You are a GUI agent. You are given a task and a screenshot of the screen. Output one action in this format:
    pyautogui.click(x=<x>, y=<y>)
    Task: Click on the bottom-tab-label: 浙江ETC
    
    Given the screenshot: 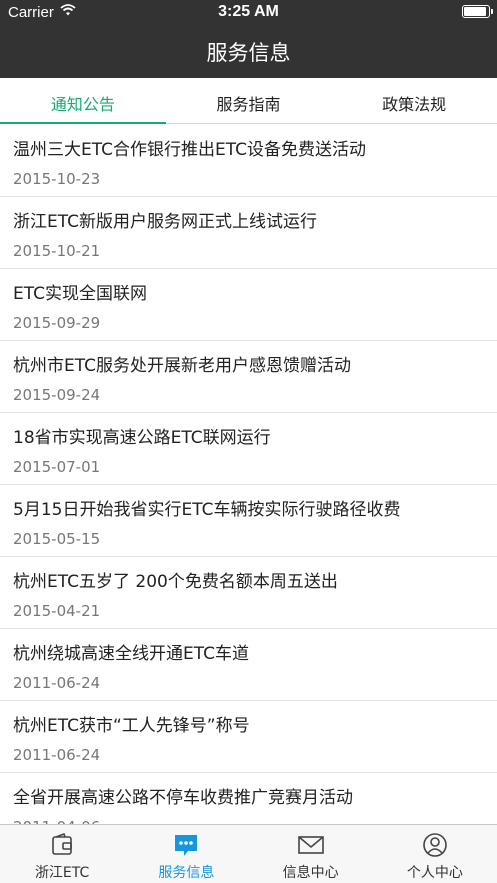 What is the action you would take?
    pyautogui.click(x=62, y=873)
    